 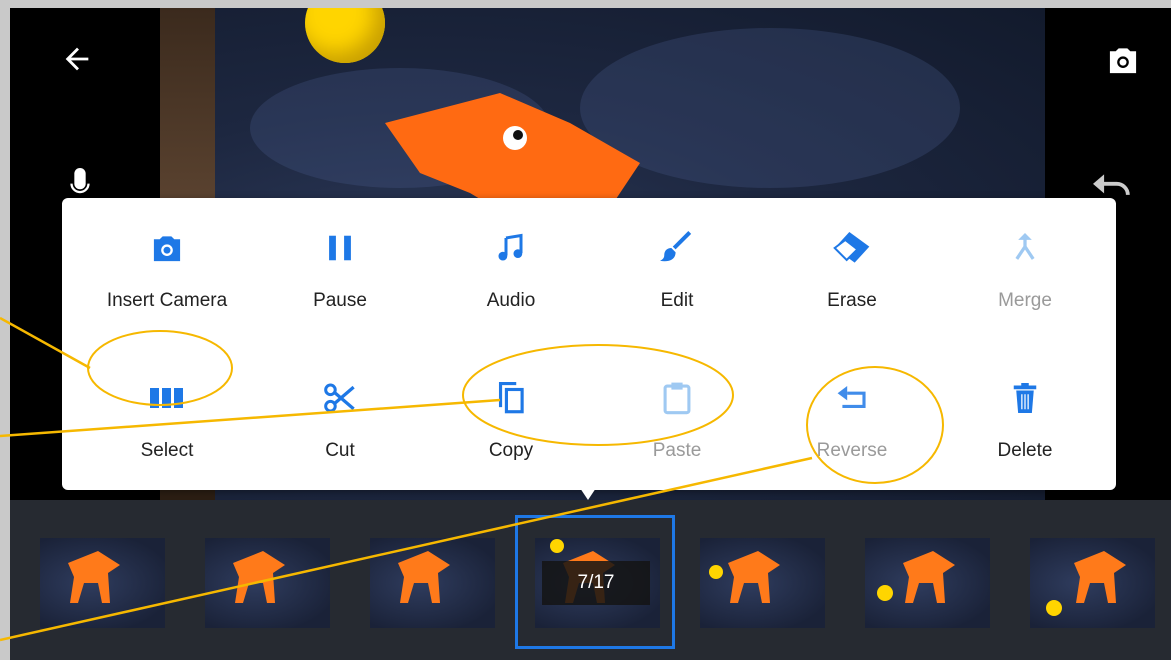 What do you see at coordinates (511, 438) in the screenshot?
I see `copy-button: Copy` at bounding box center [511, 438].